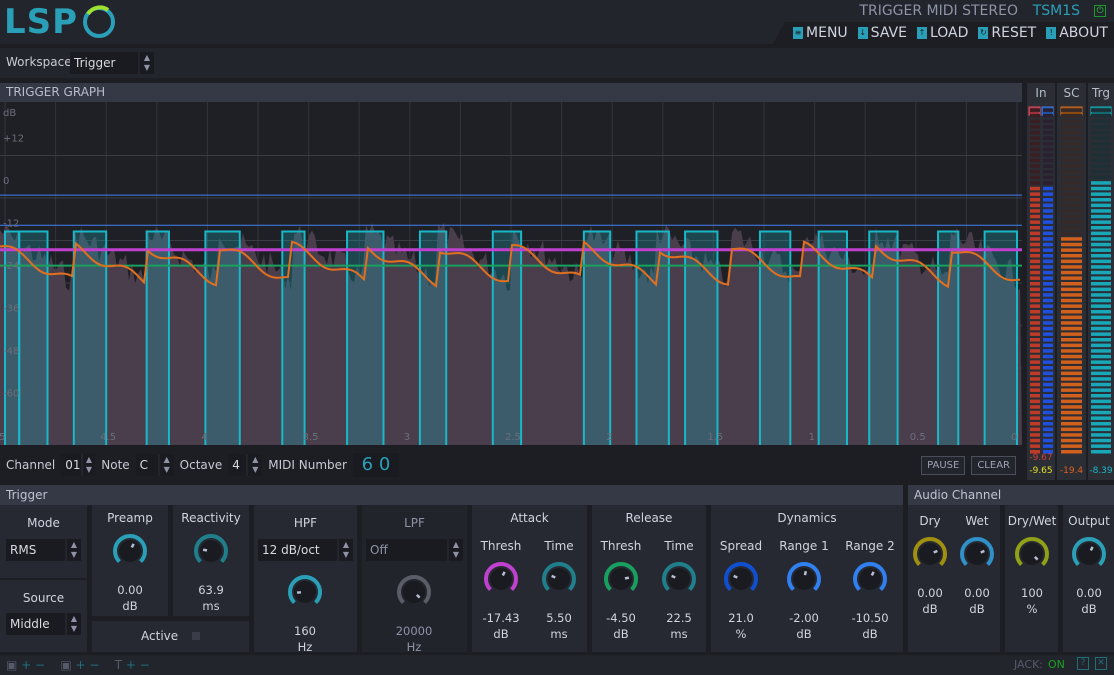  I want to click on spread-knob, so click(741, 579).